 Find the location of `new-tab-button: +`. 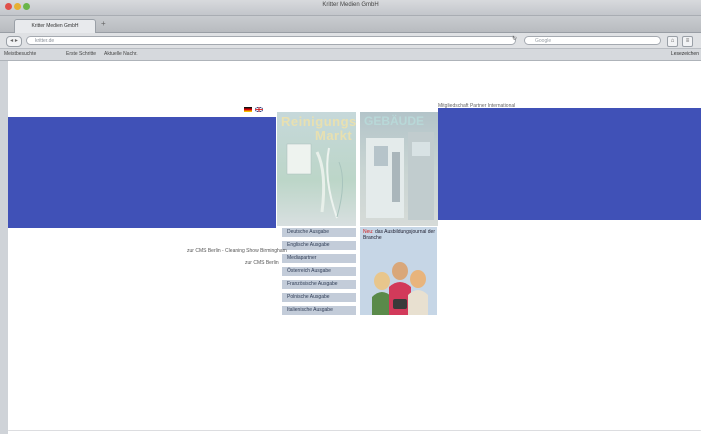

new-tab-button: + is located at coordinates (103, 23).